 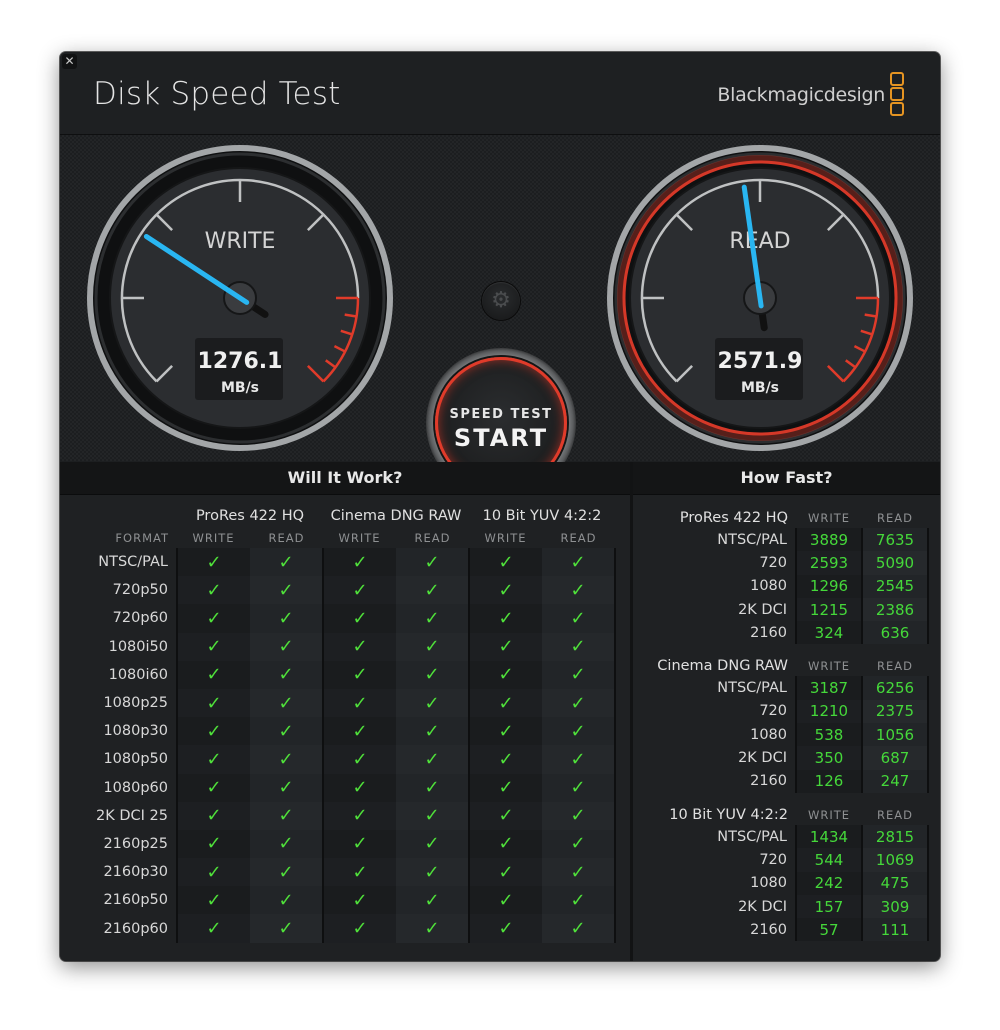 I want to click on read-fps-value: 2375, so click(x=895, y=711).